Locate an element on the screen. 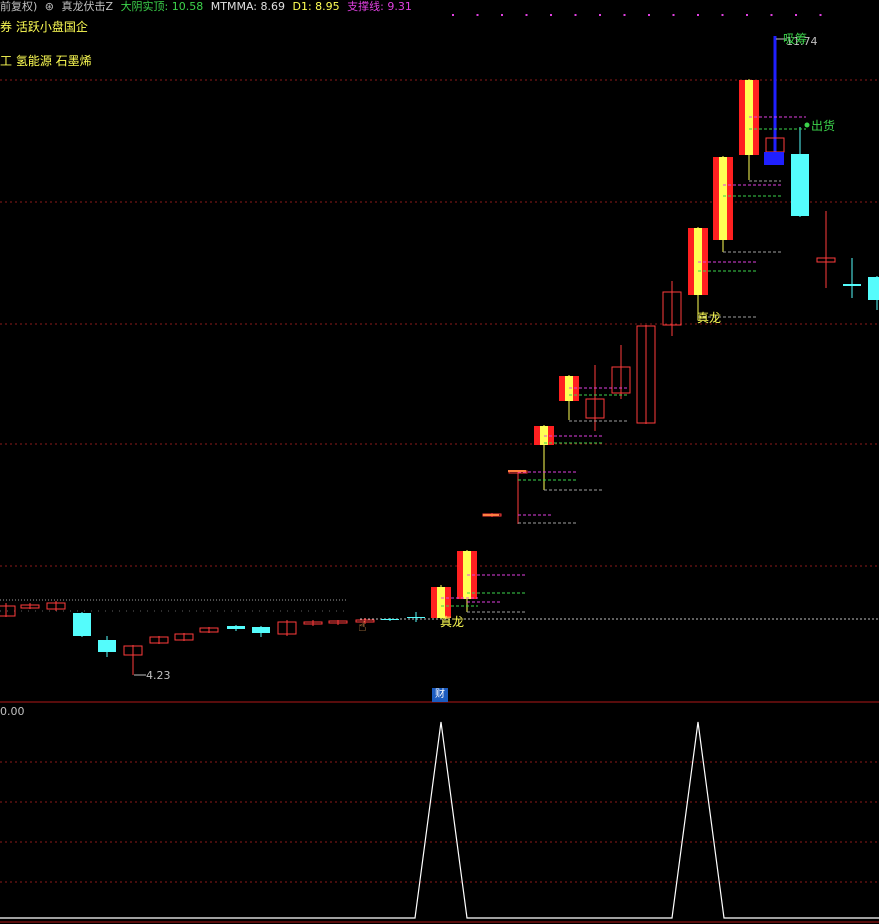  sell-signal-label: 出货 is located at coordinates (823, 125).